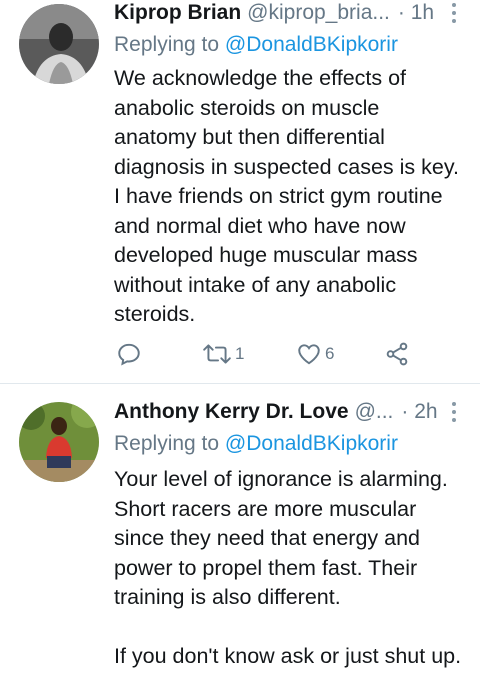  I want to click on reply-button, so click(129, 354).